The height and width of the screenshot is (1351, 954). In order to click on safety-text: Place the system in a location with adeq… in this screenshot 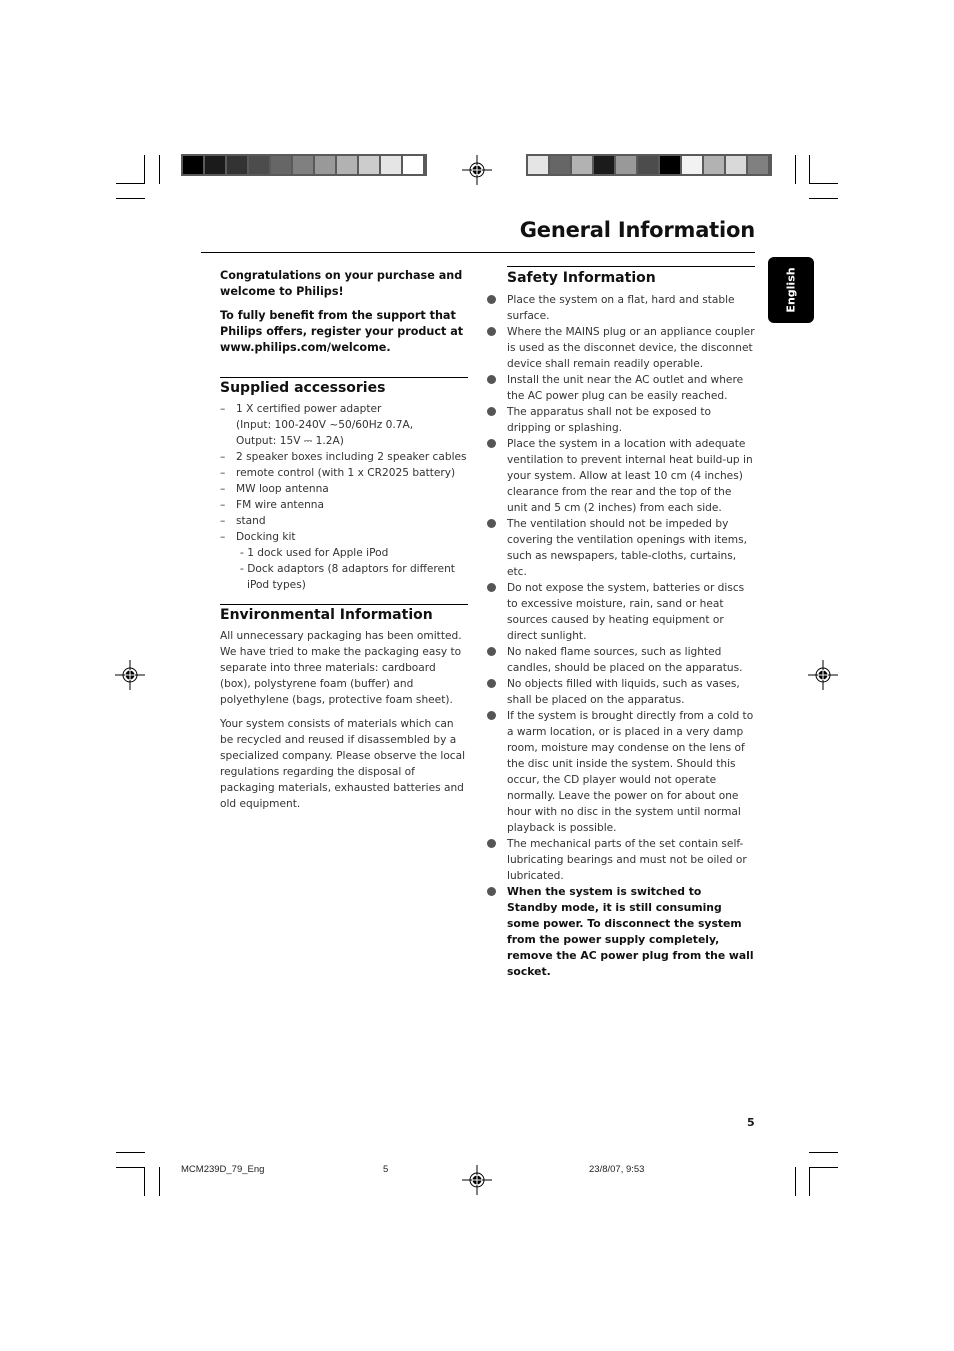, I will do `click(630, 476)`.